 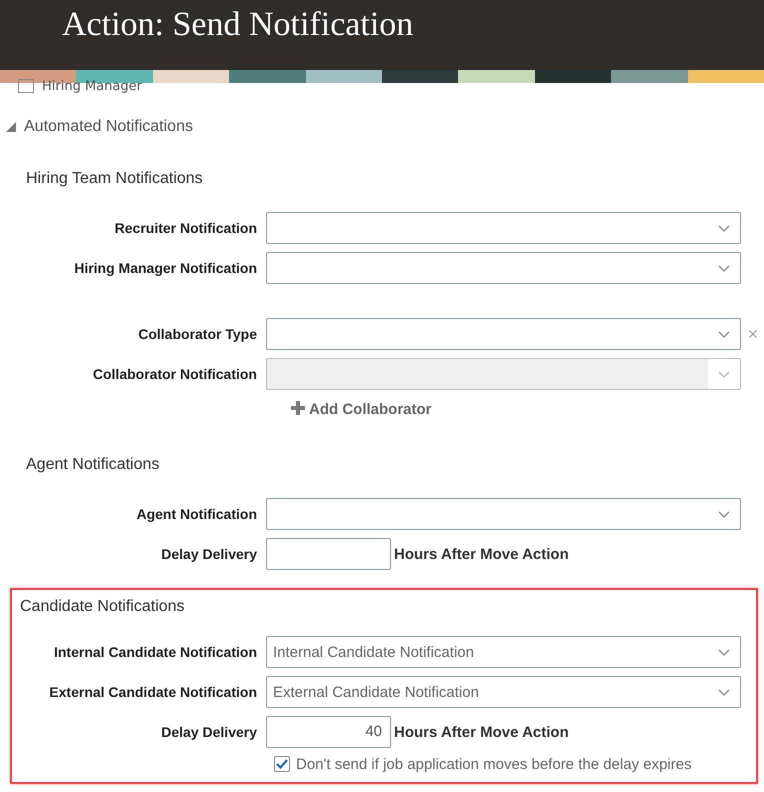 I want to click on section-title: Automated Notifications, so click(x=108, y=127).